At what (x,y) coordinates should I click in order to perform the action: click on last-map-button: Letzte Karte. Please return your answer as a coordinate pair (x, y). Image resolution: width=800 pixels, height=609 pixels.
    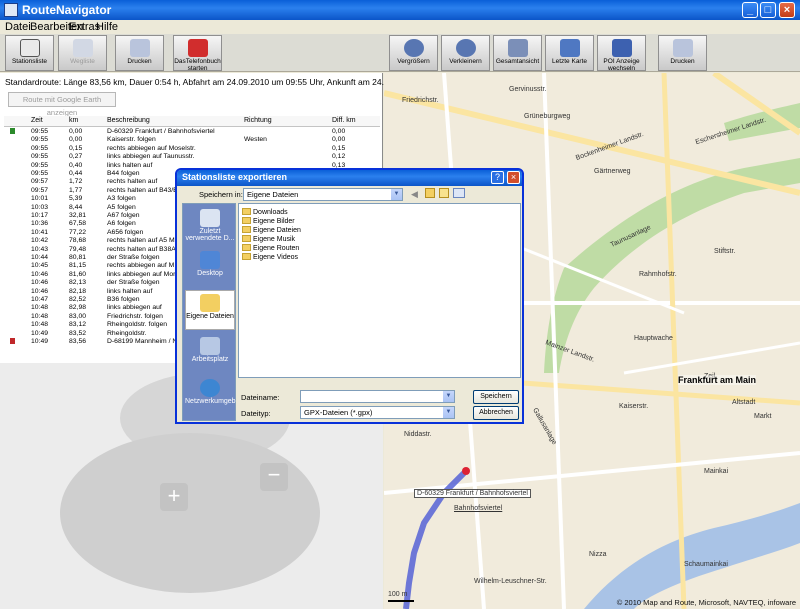
    Looking at the image, I should click on (569, 53).